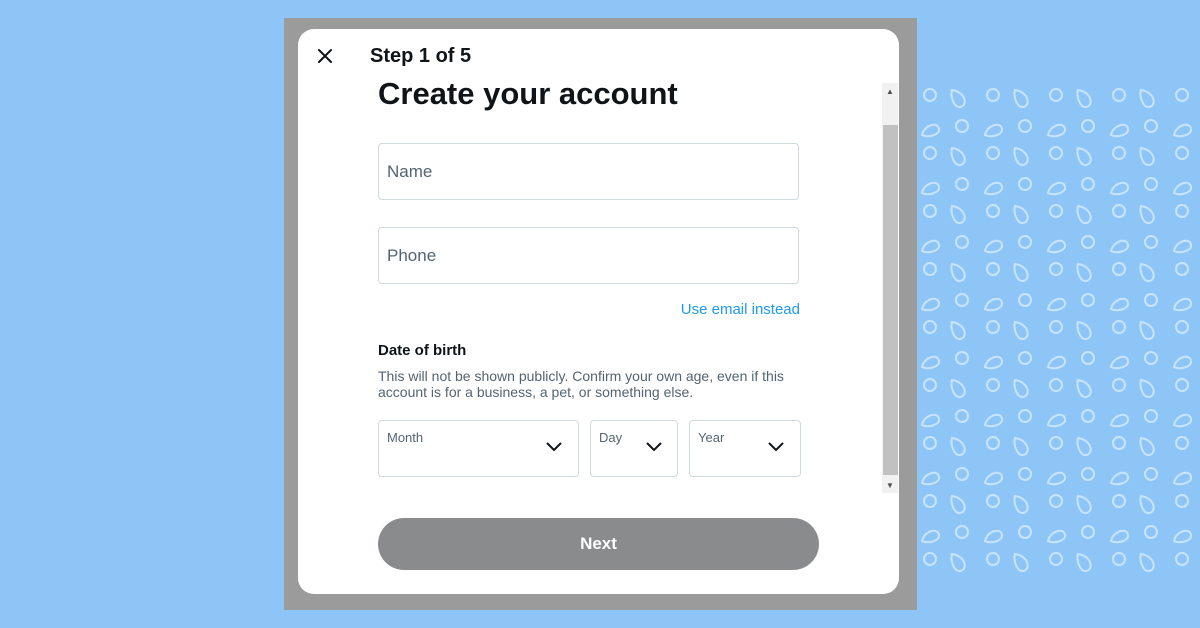 The height and width of the screenshot is (628, 1200). I want to click on page-title: Create your account, so click(528, 93).